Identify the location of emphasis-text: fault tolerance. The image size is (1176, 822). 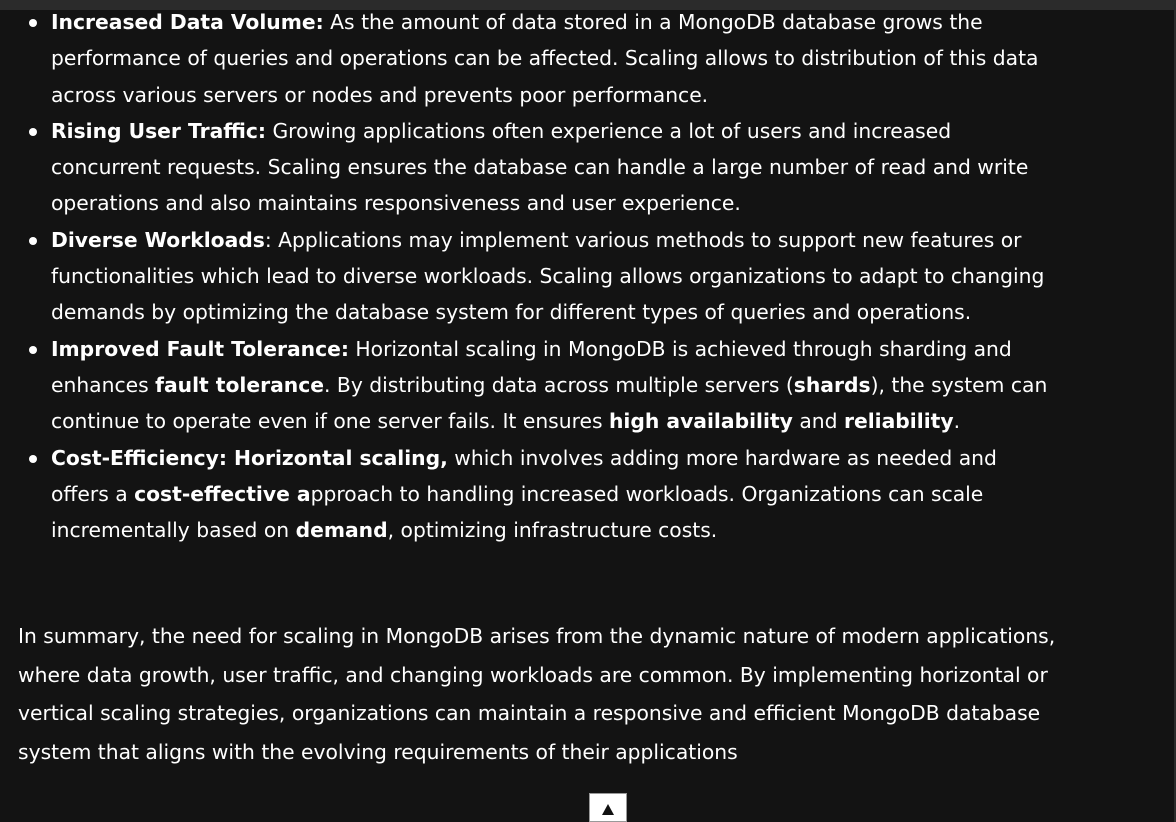
(240, 384).